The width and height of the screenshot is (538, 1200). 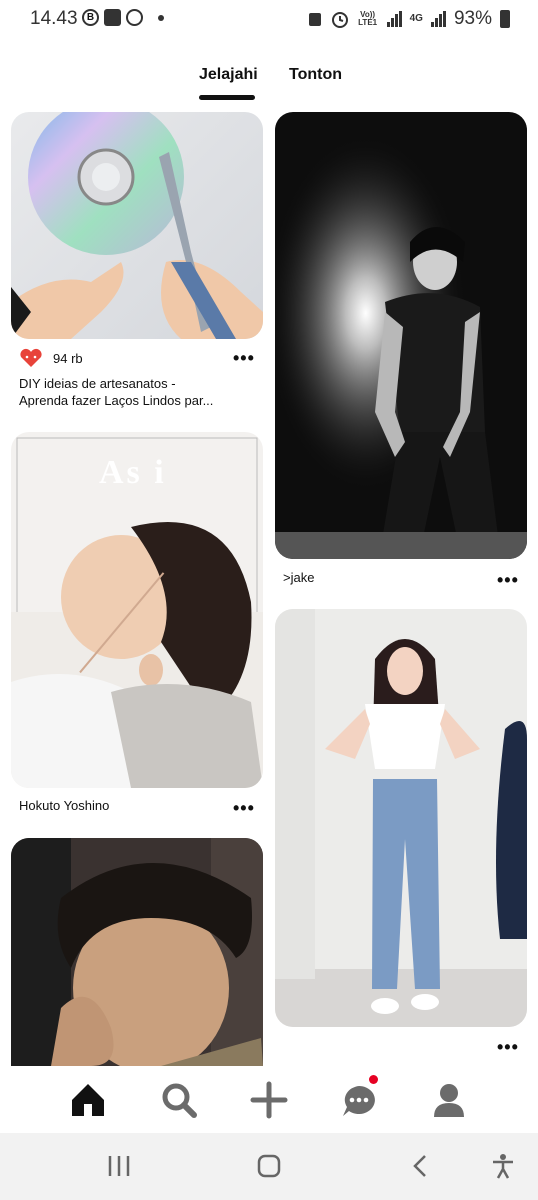 What do you see at coordinates (244, 808) in the screenshot?
I see `pin-hokuto-more-button: •••` at bounding box center [244, 808].